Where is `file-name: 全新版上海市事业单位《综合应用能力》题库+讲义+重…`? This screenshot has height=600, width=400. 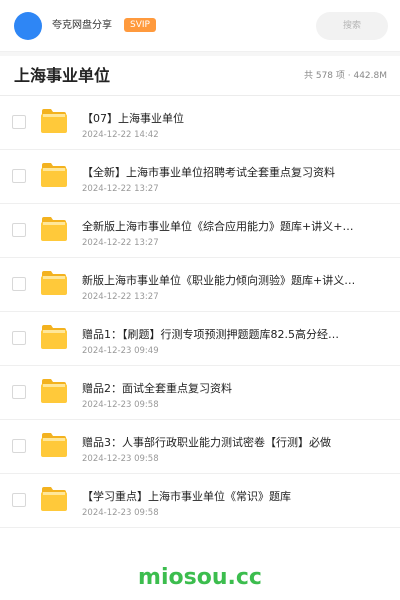 file-name: 全新版上海市事业单位《综合应用能力》题库+讲义+重… is located at coordinates (223, 226).